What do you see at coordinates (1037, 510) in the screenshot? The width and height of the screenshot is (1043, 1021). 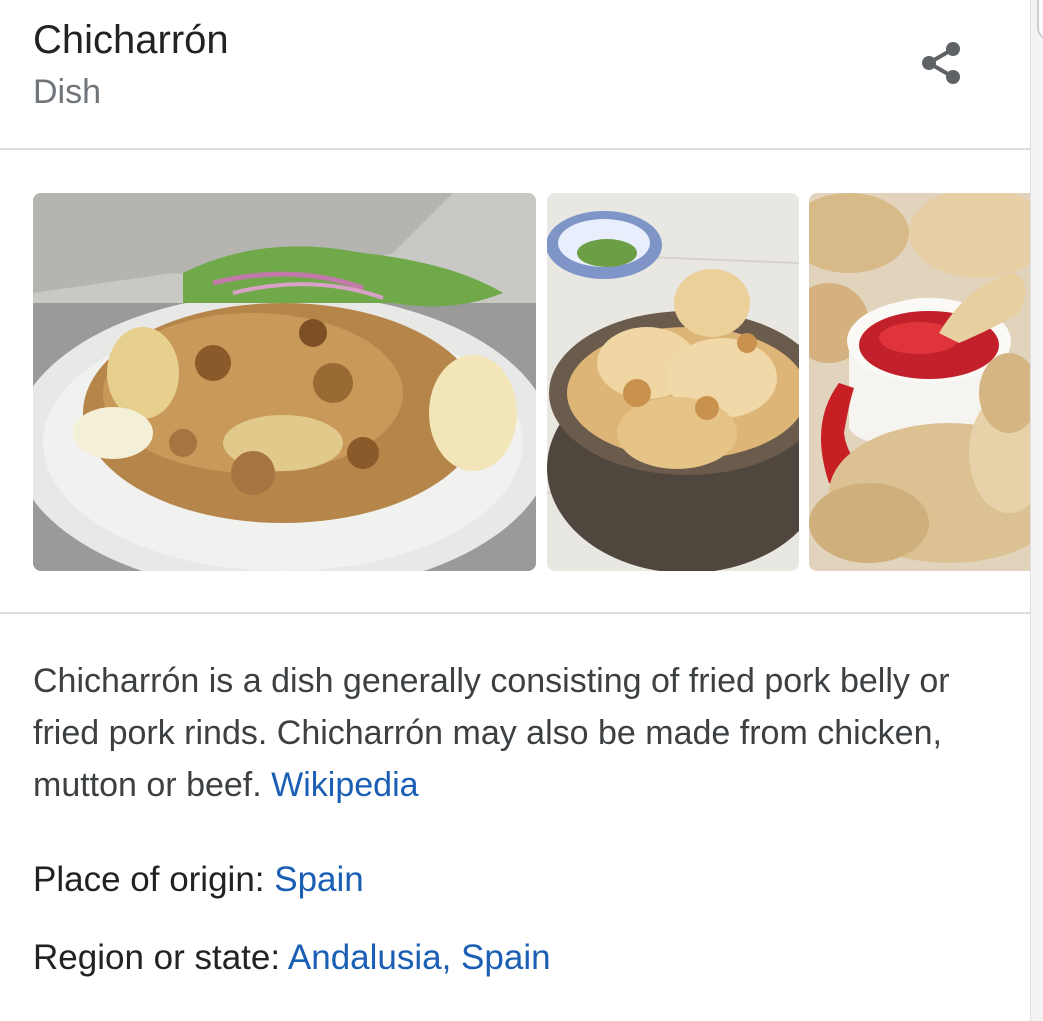 I see `scroll-edge` at bounding box center [1037, 510].